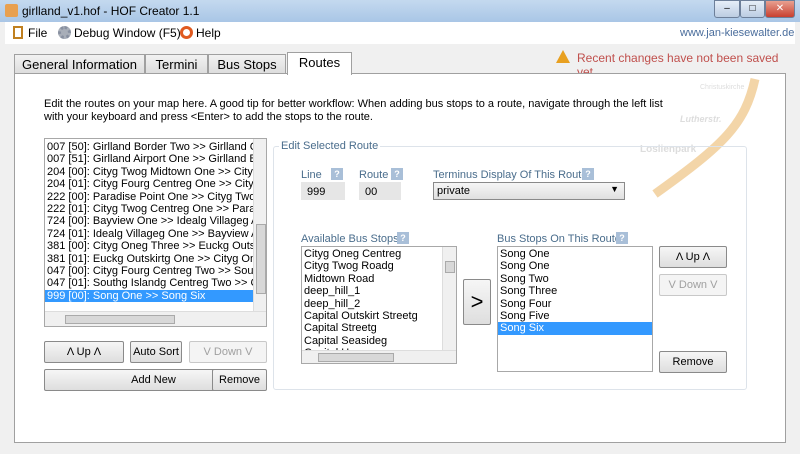 Image resolution: width=800 pixels, height=454 pixels. I want to click on remove-route-button: Remove, so click(239, 380).